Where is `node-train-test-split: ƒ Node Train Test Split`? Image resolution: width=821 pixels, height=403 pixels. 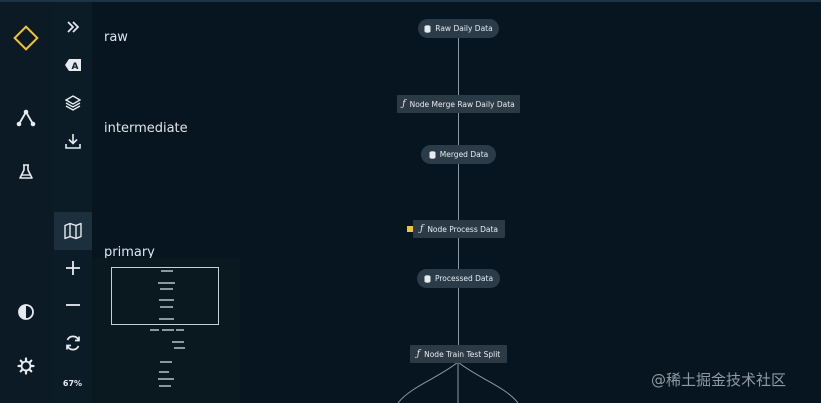
node-train-test-split: ƒ Node Train Test Split is located at coordinates (458, 354).